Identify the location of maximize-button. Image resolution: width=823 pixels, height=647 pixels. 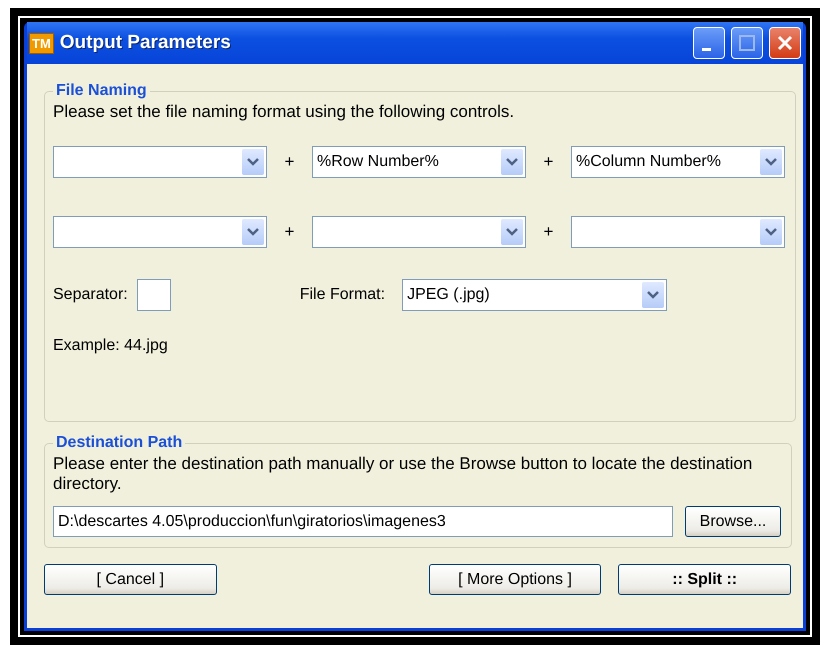
(747, 43).